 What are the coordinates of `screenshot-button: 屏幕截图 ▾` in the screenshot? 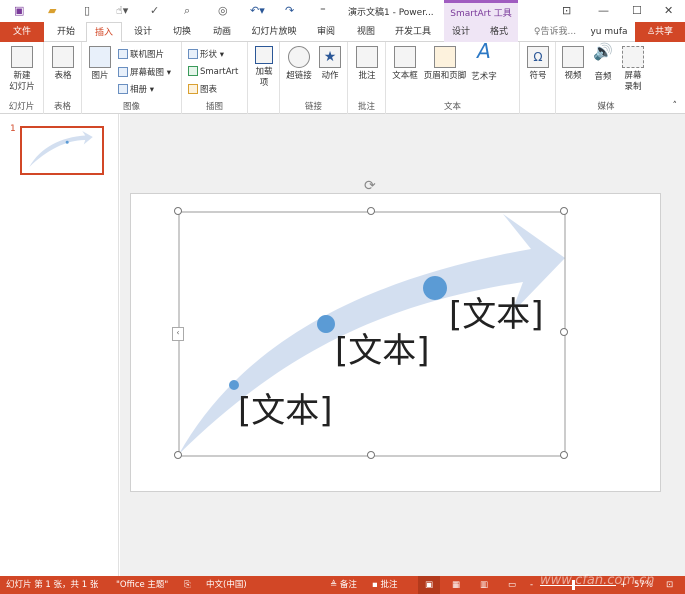 It's located at (144, 72).